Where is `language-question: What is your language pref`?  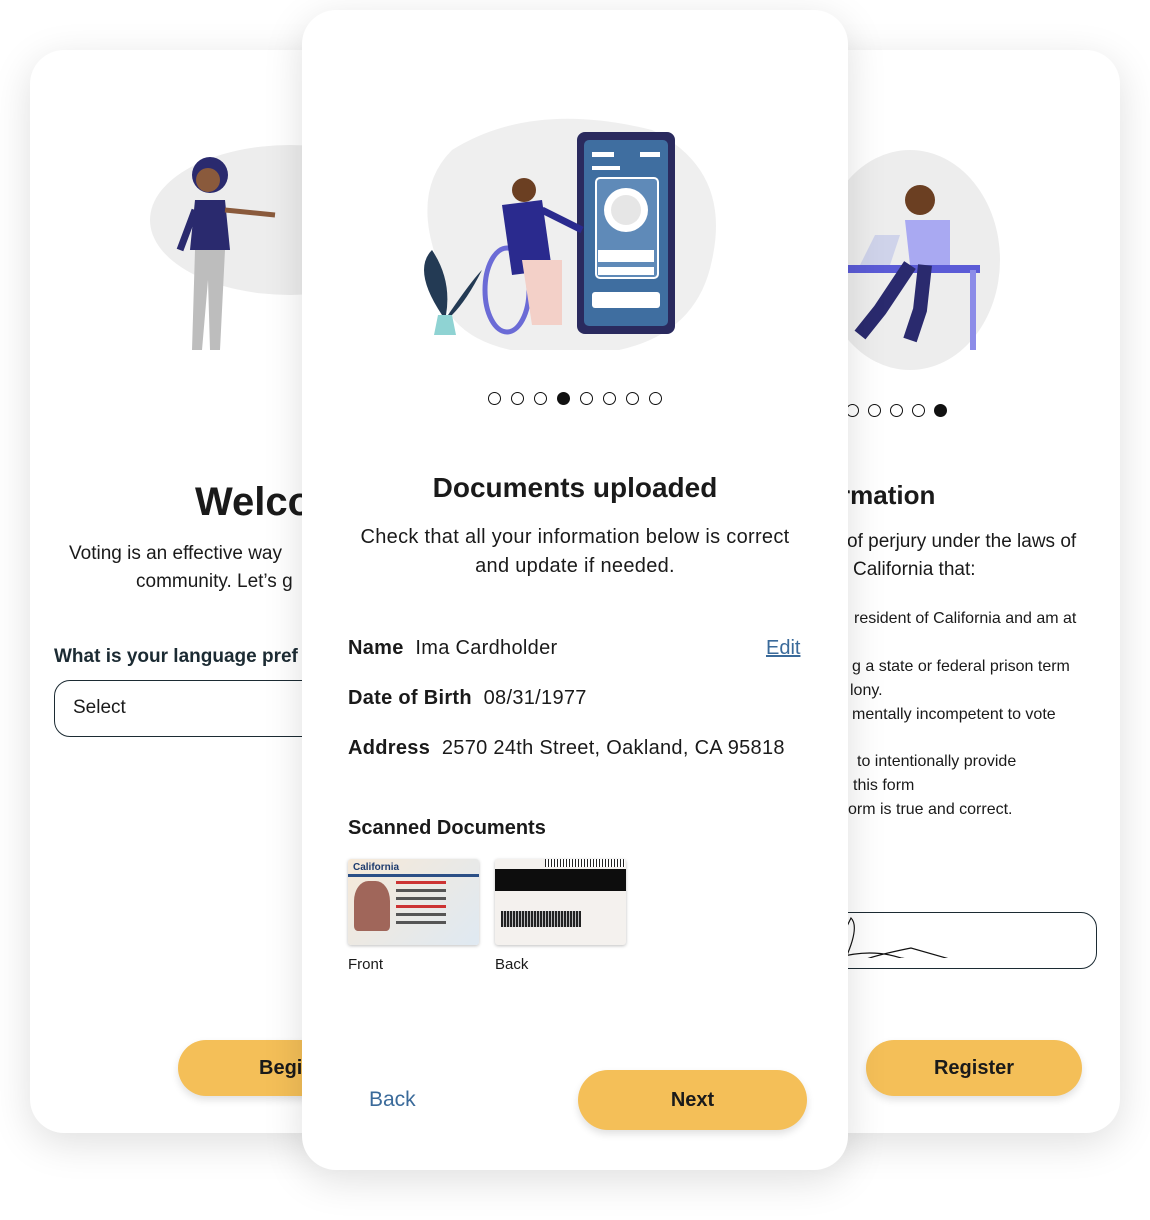 language-question: What is your language pref is located at coordinates (176, 656).